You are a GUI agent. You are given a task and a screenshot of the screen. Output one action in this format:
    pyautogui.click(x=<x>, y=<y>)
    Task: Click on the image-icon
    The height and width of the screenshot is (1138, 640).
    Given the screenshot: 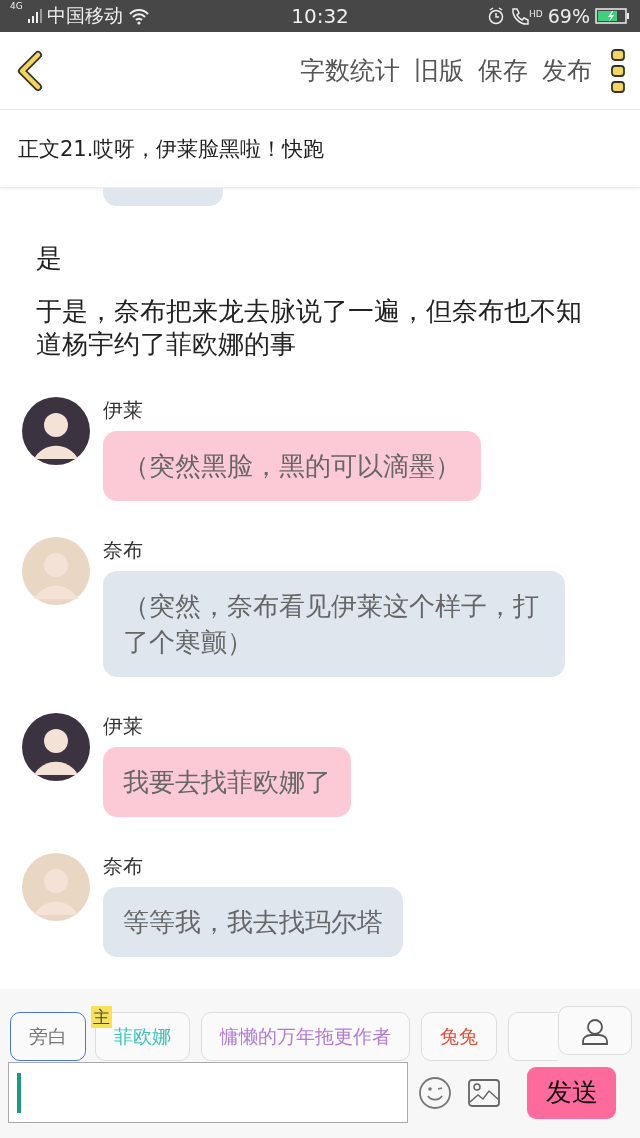 What is the action you would take?
    pyautogui.click(x=484, y=1092)
    